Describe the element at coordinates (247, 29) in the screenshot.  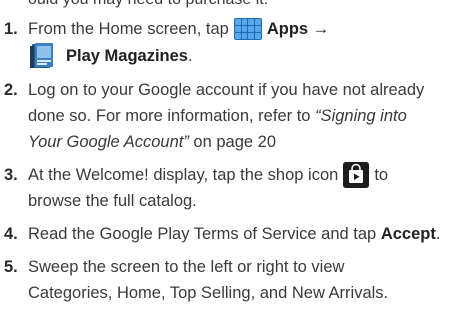
I see `apps-grid-icon` at that location.